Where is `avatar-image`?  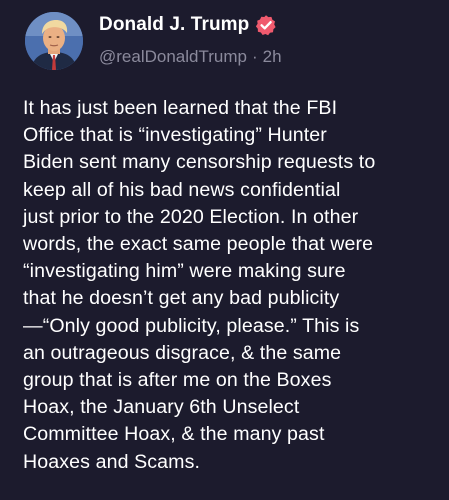 avatar-image is located at coordinates (54, 41).